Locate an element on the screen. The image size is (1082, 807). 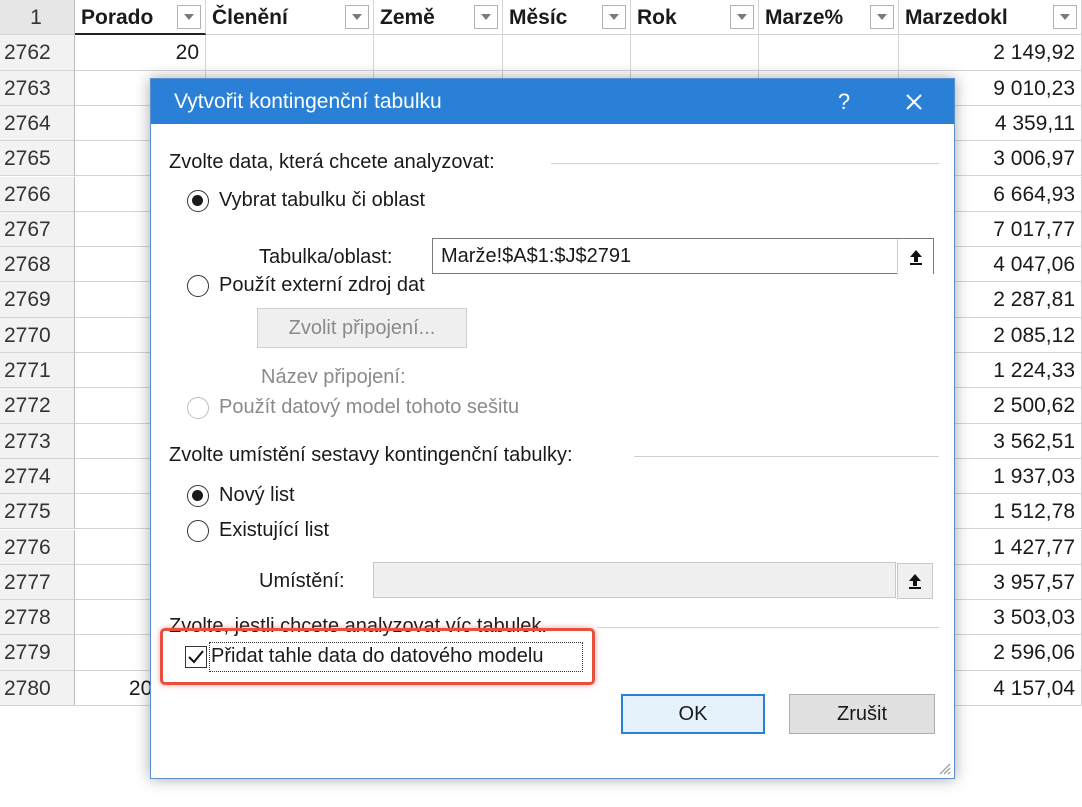
zeme-cell is located at coordinates (438, 53).